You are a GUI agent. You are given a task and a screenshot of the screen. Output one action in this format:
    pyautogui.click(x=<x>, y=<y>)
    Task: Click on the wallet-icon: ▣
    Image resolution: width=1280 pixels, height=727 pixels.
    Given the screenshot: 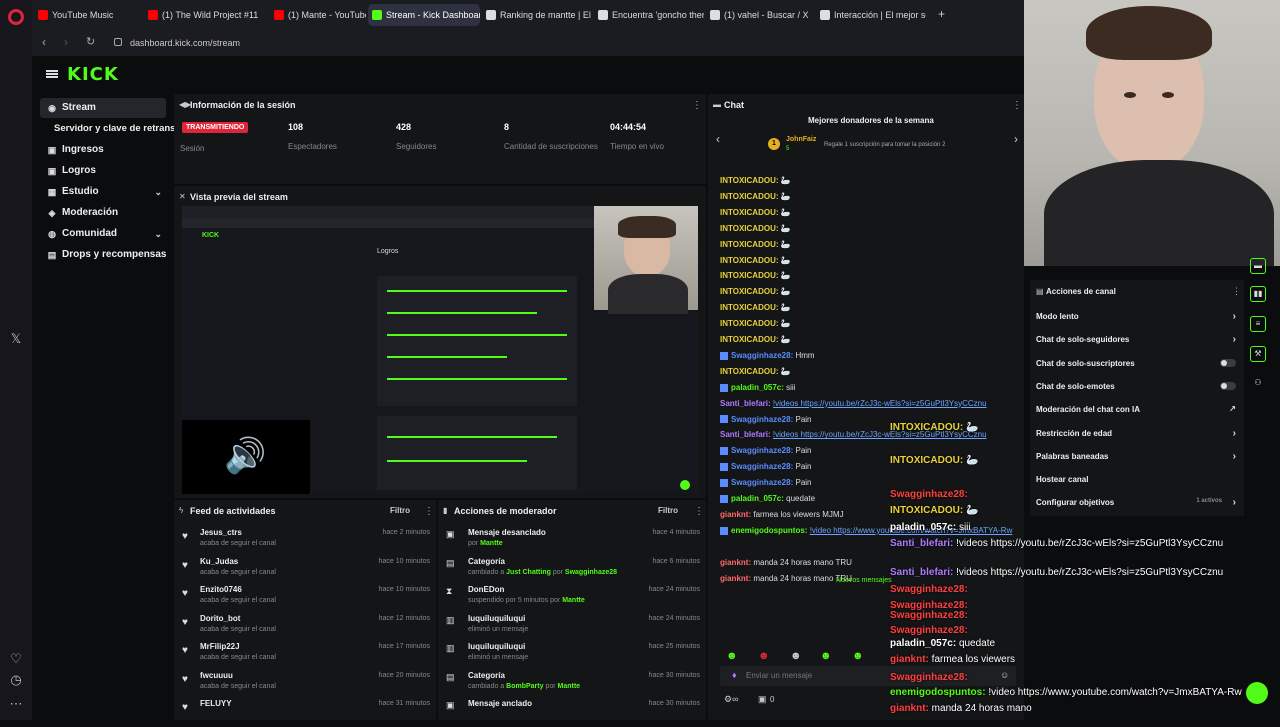 What is the action you would take?
    pyautogui.click(x=762, y=699)
    